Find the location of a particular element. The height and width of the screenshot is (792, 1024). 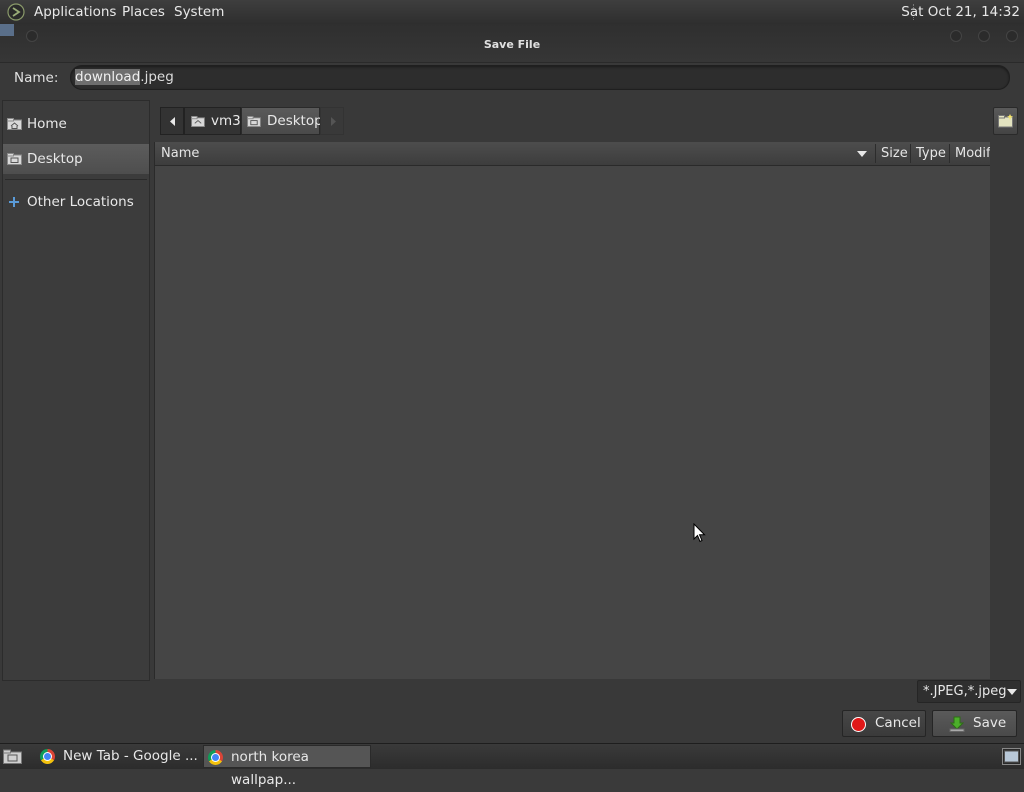

show-desktop-icon is located at coordinates (12, 756).